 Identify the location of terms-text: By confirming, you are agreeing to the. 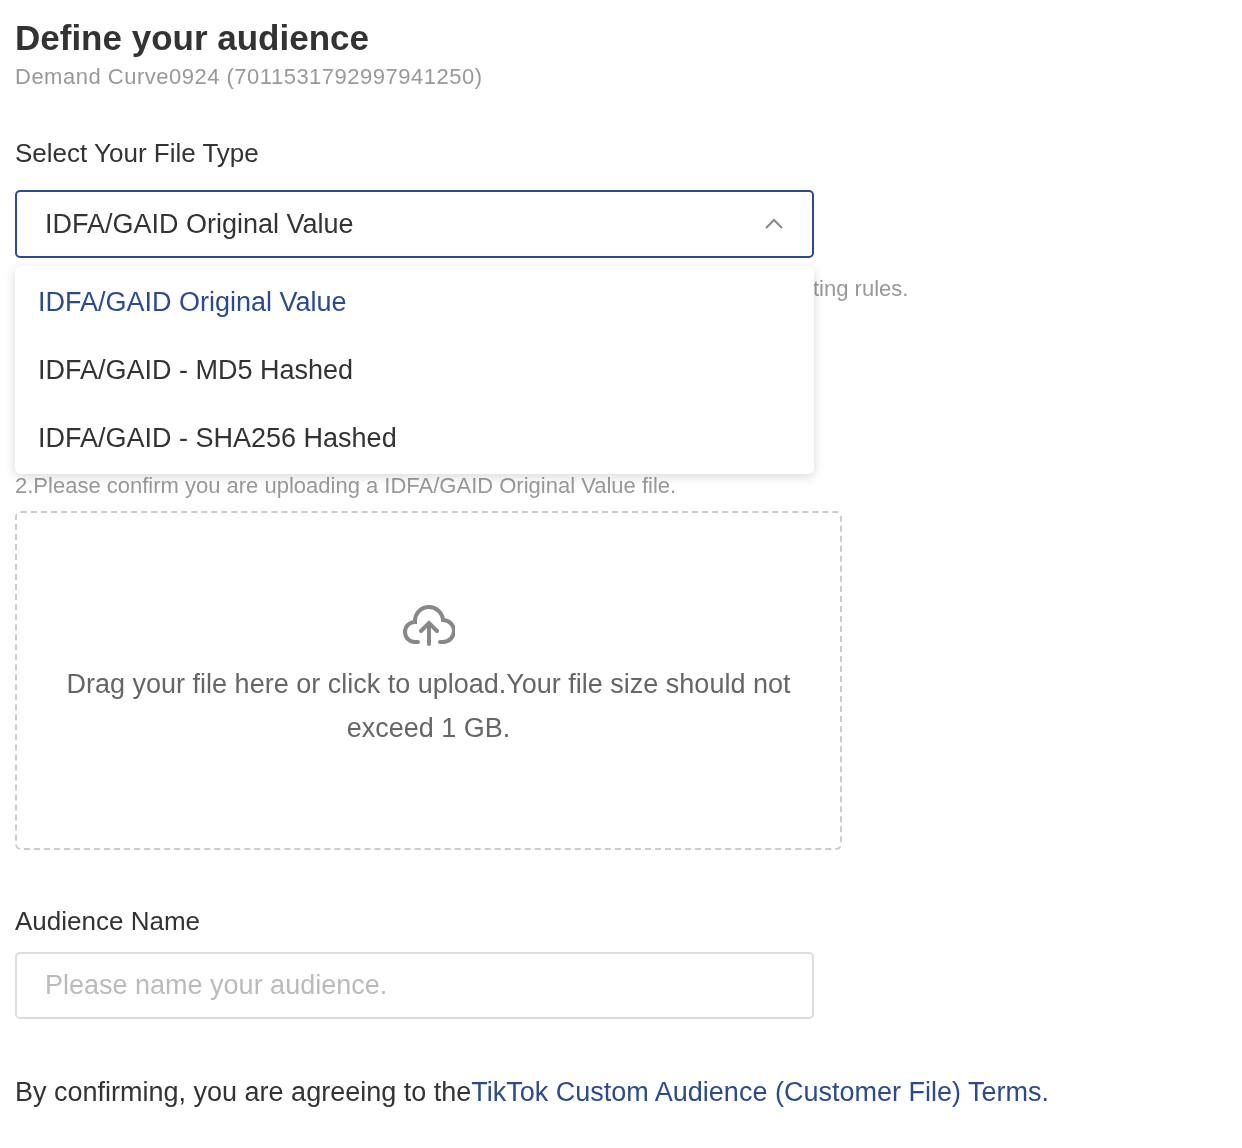
(243, 1092).